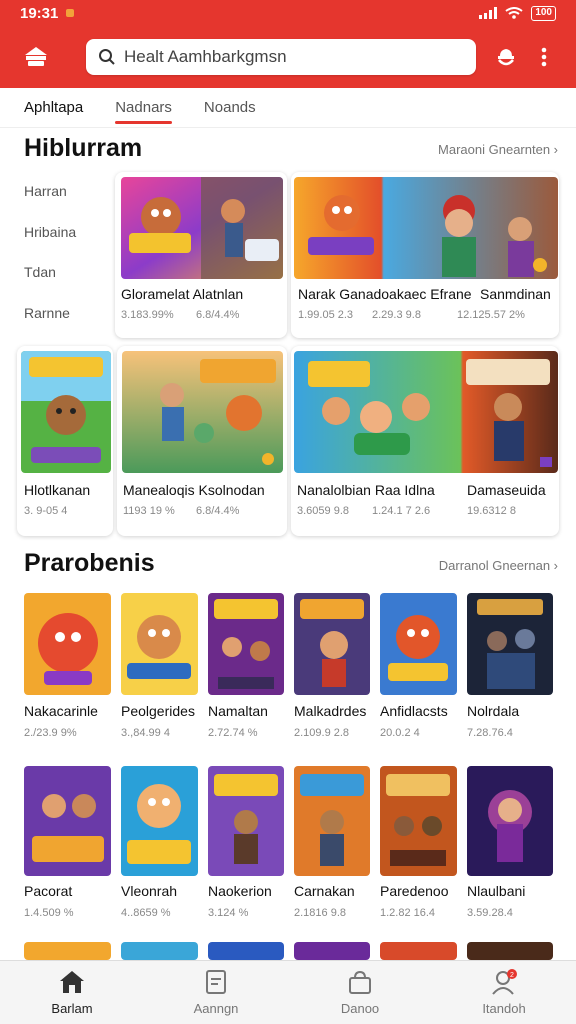 This screenshot has height=1024, width=576. What do you see at coordinates (506, 57) in the screenshot?
I see `voice-search-icon` at bounding box center [506, 57].